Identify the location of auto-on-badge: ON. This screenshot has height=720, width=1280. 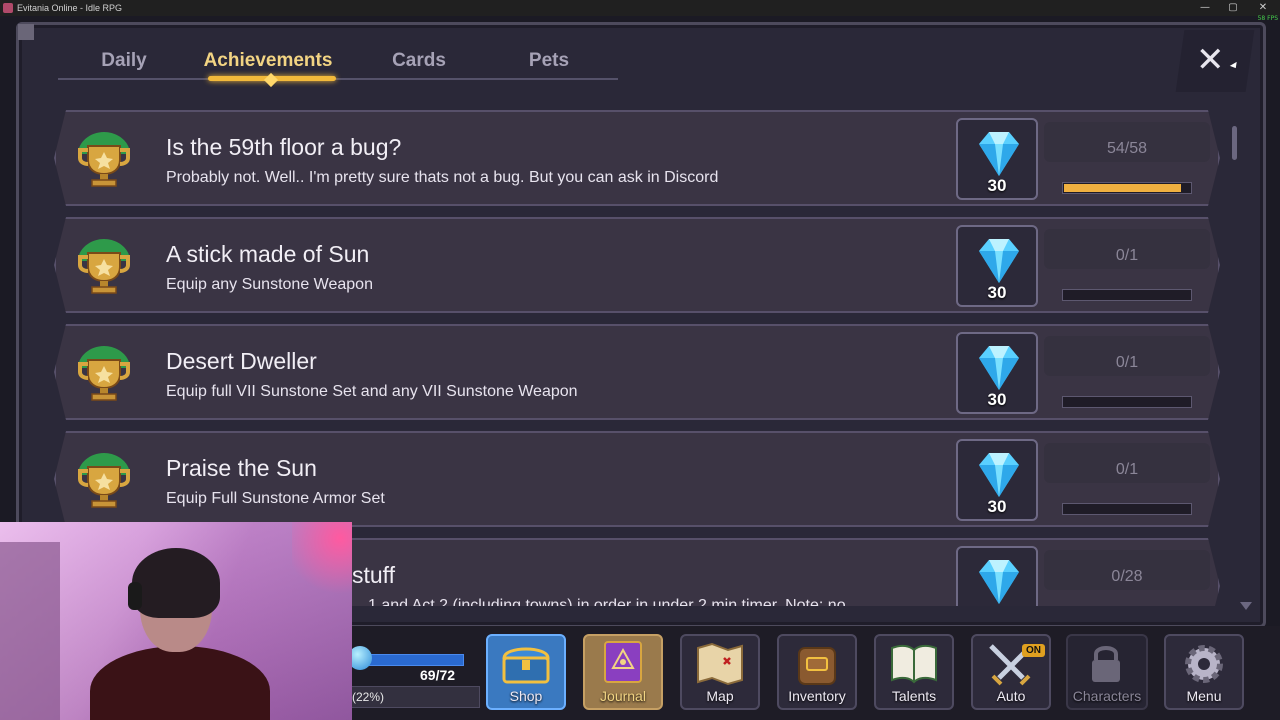
(1033, 650).